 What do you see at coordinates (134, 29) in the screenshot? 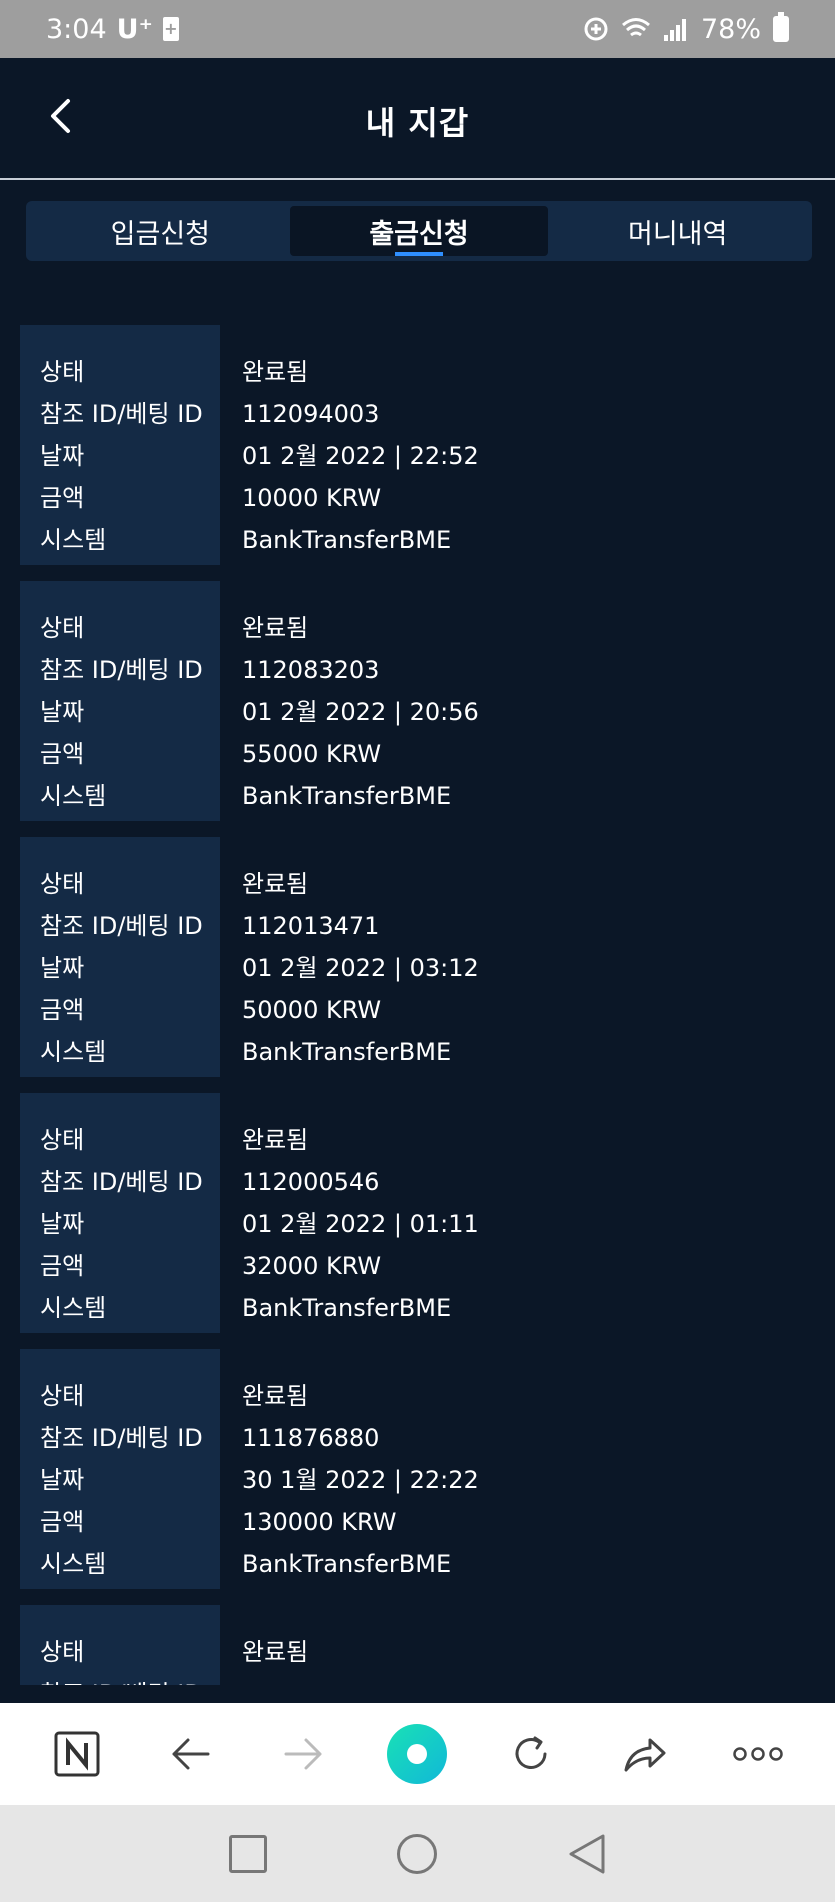
I see `carrier-label: U⁺` at bounding box center [134, 29].